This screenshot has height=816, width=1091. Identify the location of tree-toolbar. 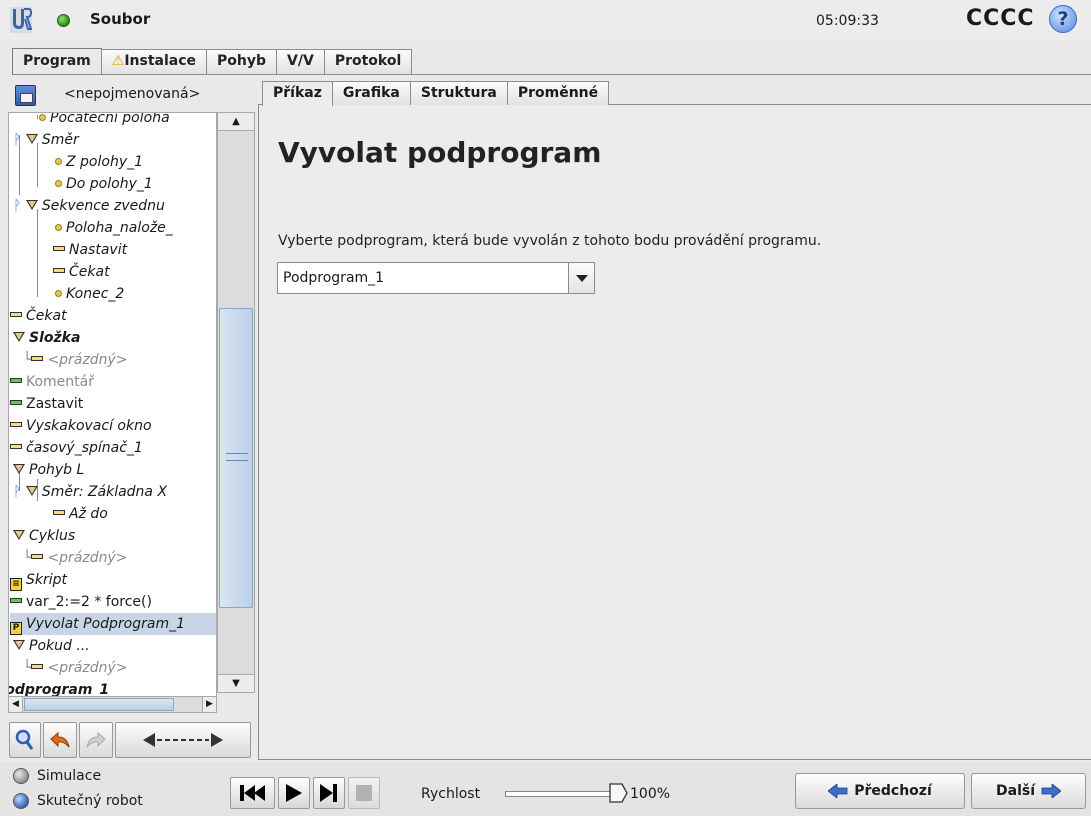
(130, 740).